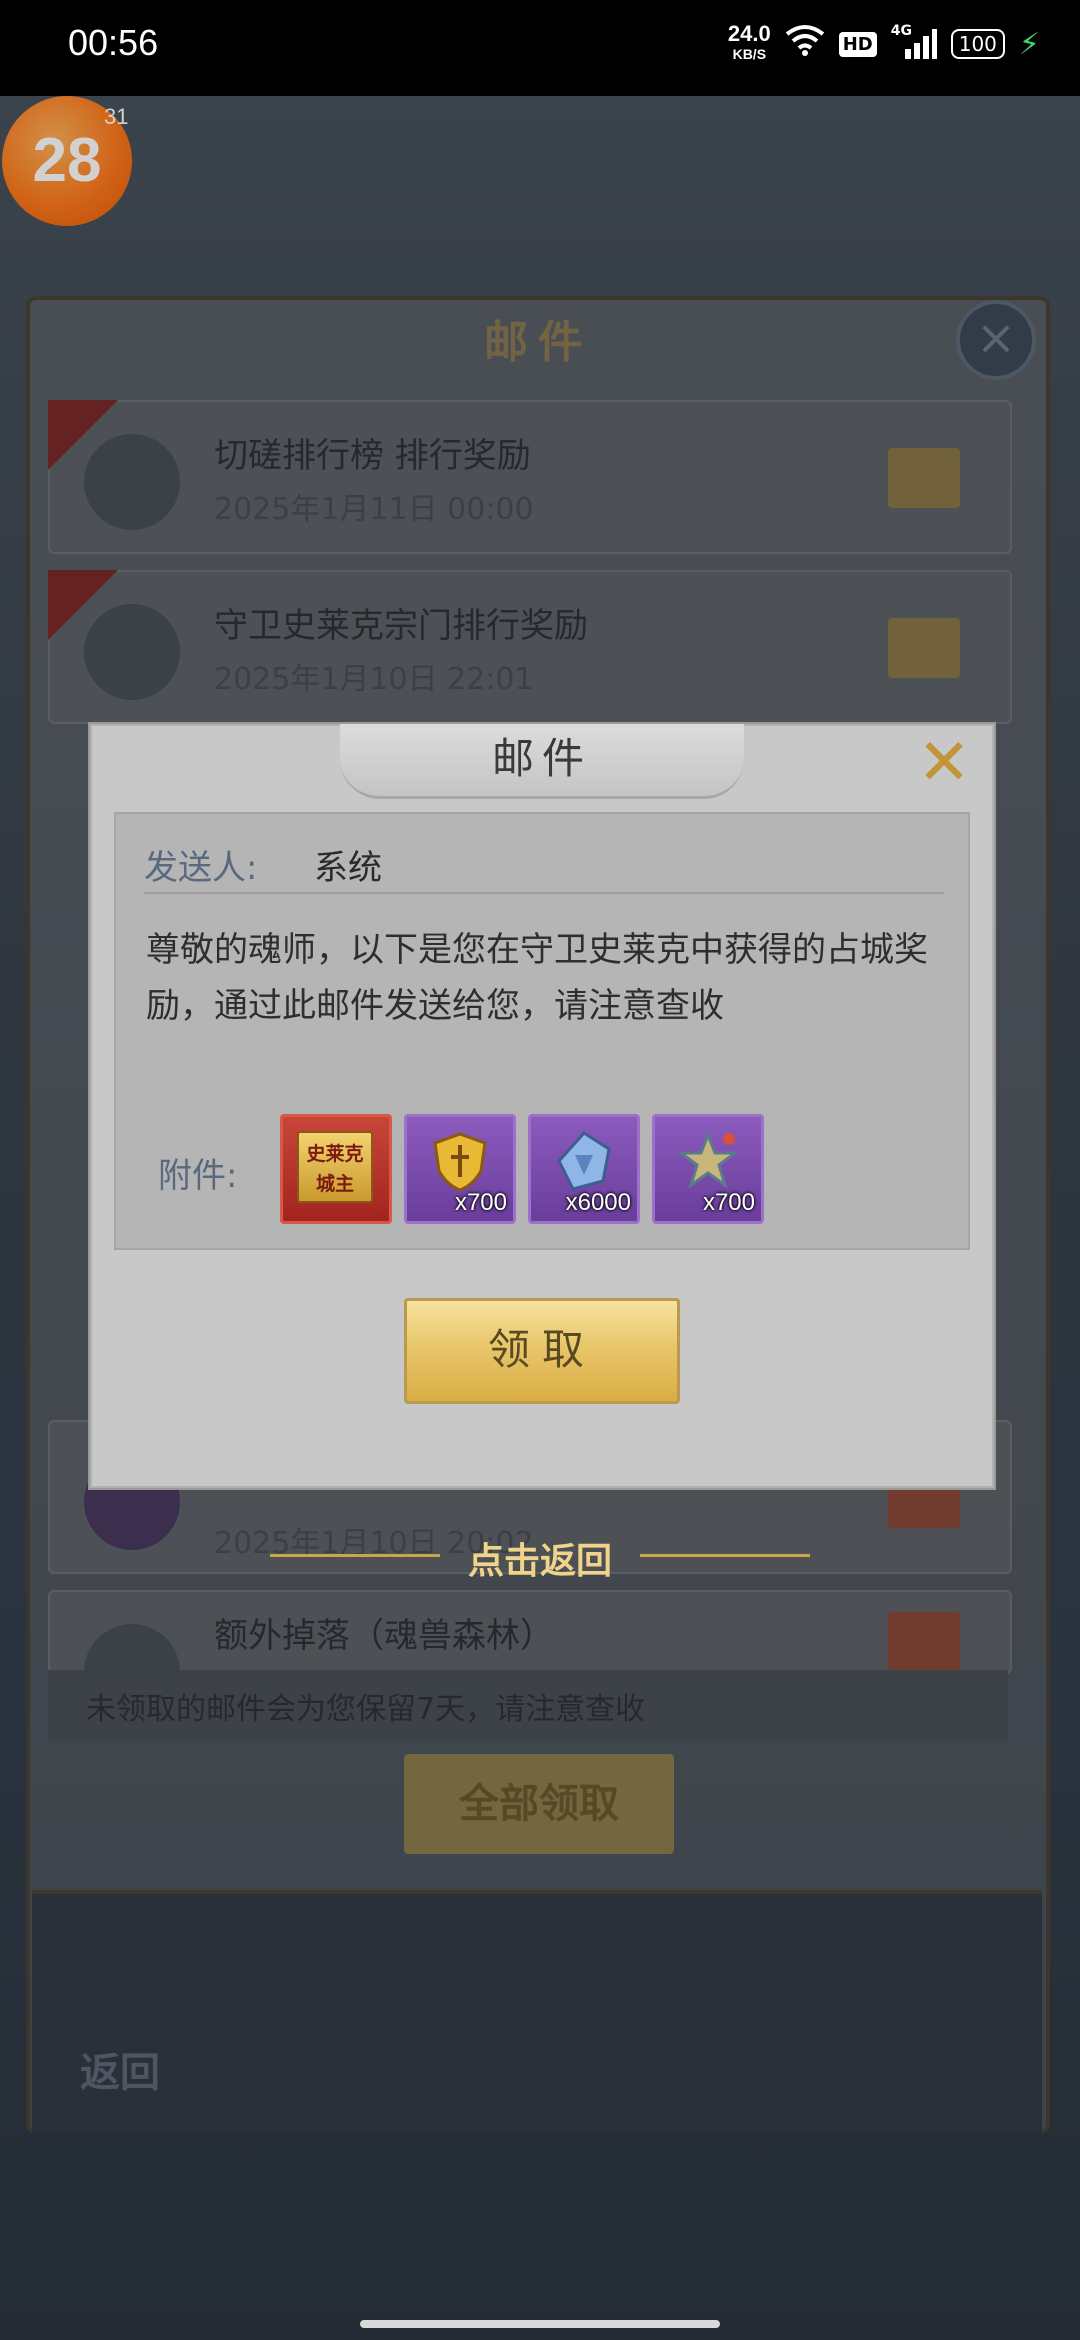  I want to click on status-bar: 00:56 24.0 KB/S HD 4G 100 ⚡, so click(540, 48).